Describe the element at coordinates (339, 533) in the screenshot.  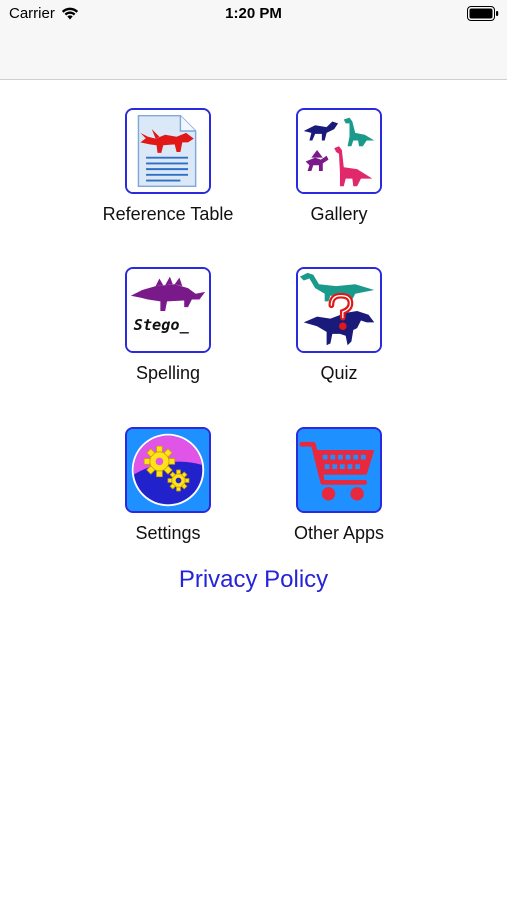
I see `other-apps-label: Other Apps` at that location.